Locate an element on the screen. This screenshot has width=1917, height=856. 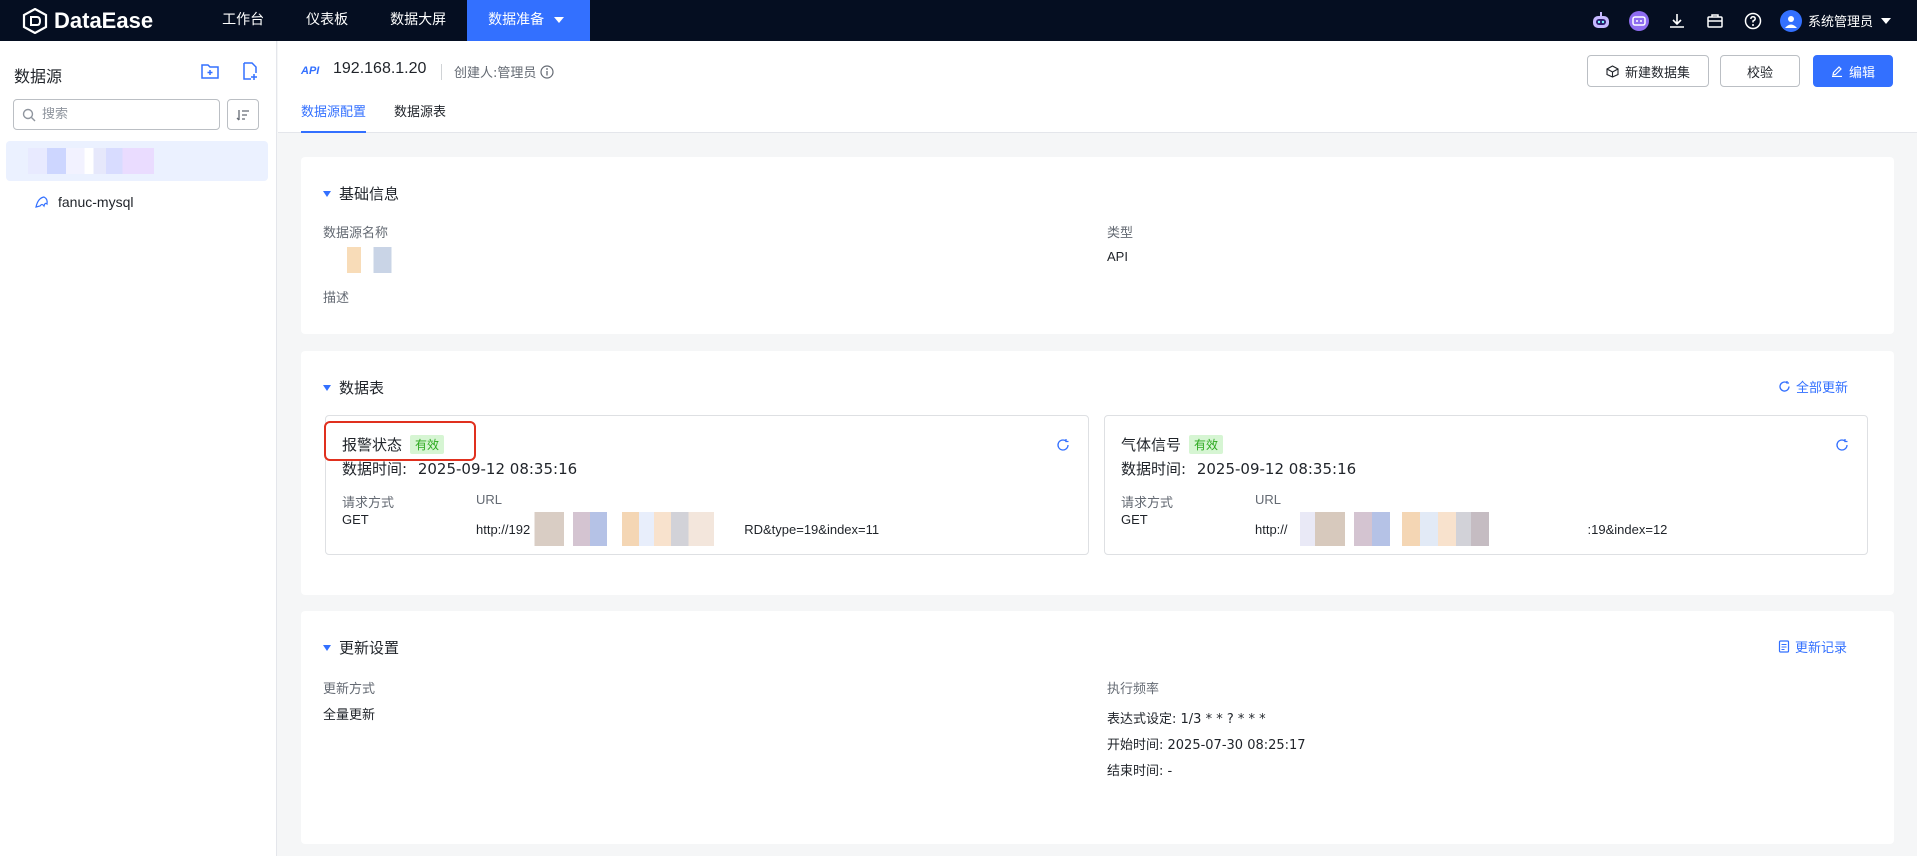
app-logo: DataEase is located at coordinates (88, 20).